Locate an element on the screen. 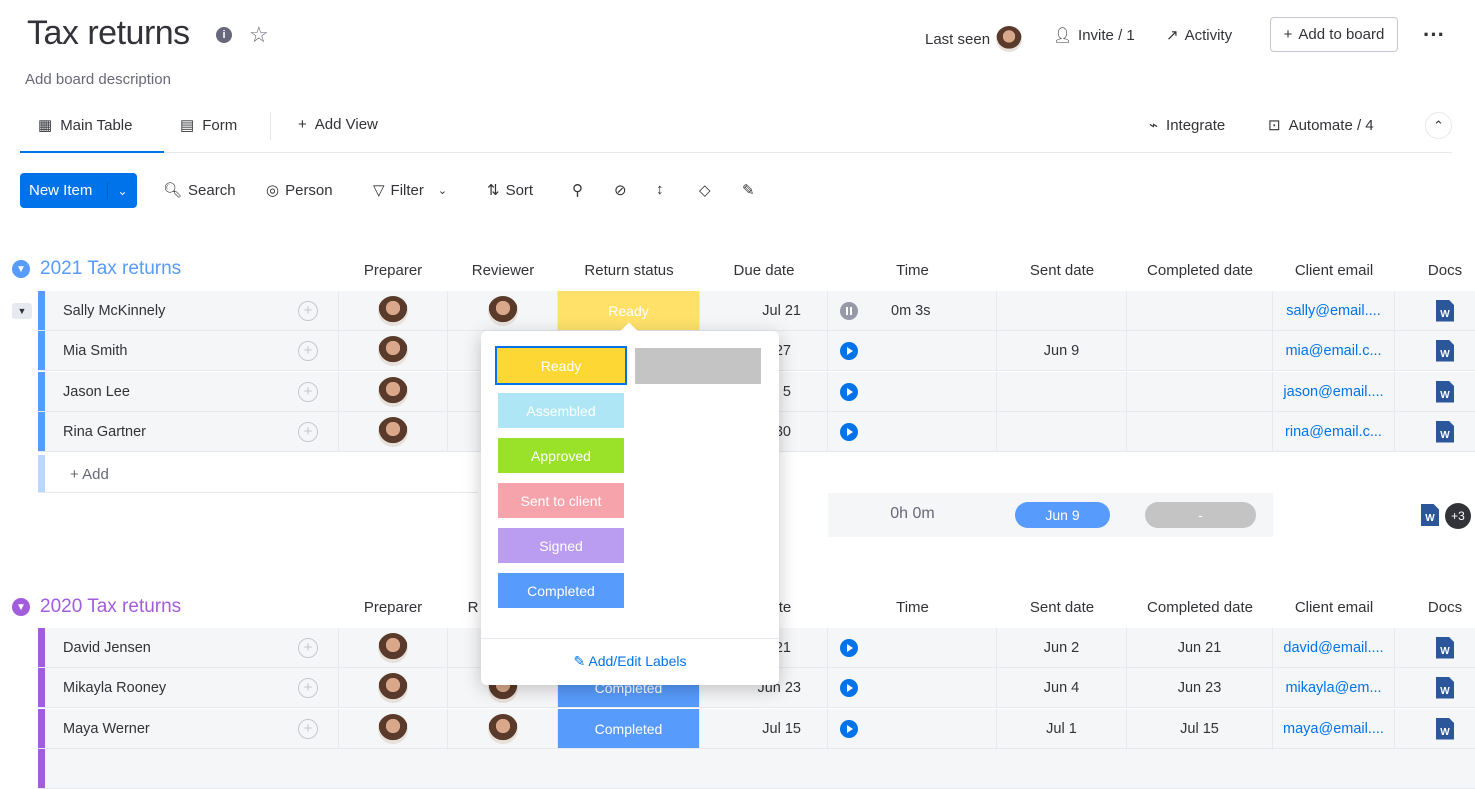 Image resolution: width=1475 pixels, height=789 pixels. add-item-label: + Add is located at coordinates (89, 474).